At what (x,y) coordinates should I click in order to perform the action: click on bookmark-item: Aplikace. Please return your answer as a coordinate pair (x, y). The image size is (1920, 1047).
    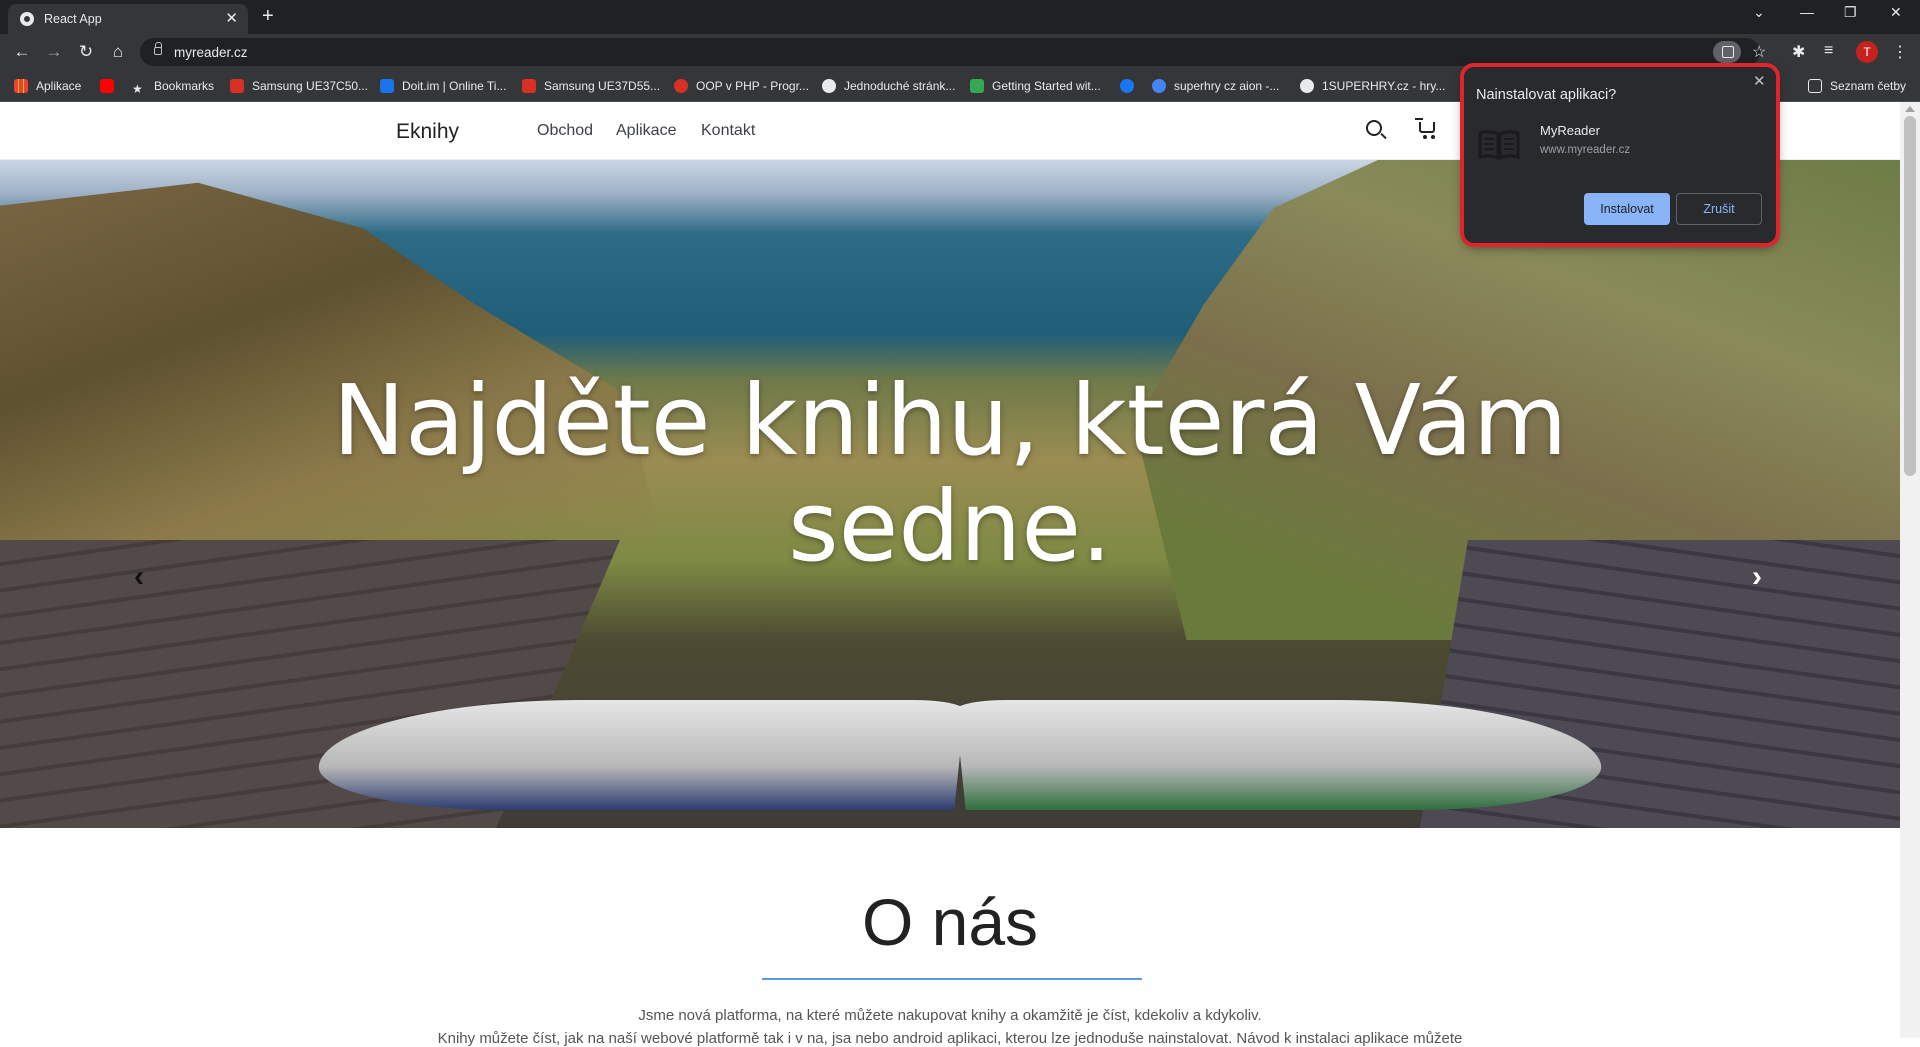
    Looking at the image, I should click on (47, 86).